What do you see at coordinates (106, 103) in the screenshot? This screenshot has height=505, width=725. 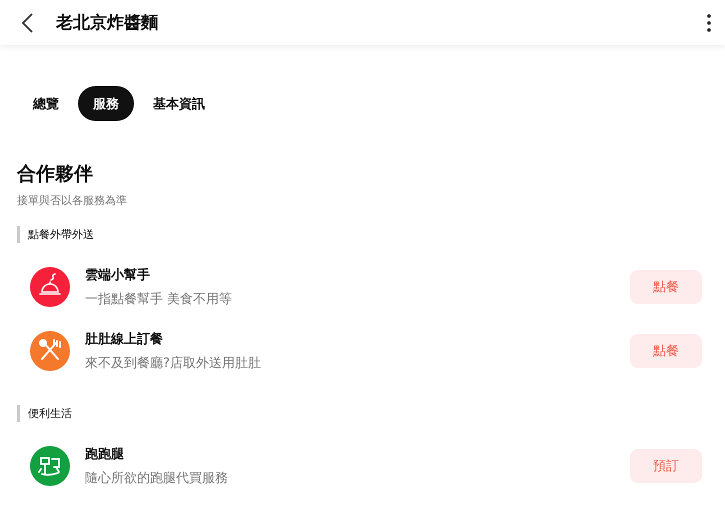 I see `tab: 服務` at bounding box center [106, 103].